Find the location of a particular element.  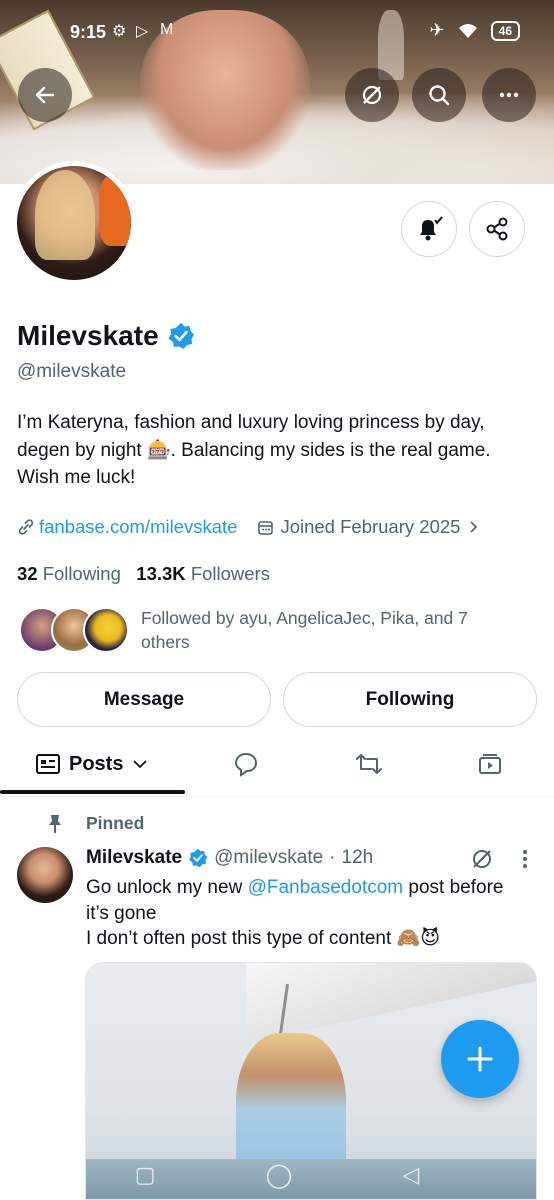

pinned-indicator: Pinned is located at coordinates (95, 823).